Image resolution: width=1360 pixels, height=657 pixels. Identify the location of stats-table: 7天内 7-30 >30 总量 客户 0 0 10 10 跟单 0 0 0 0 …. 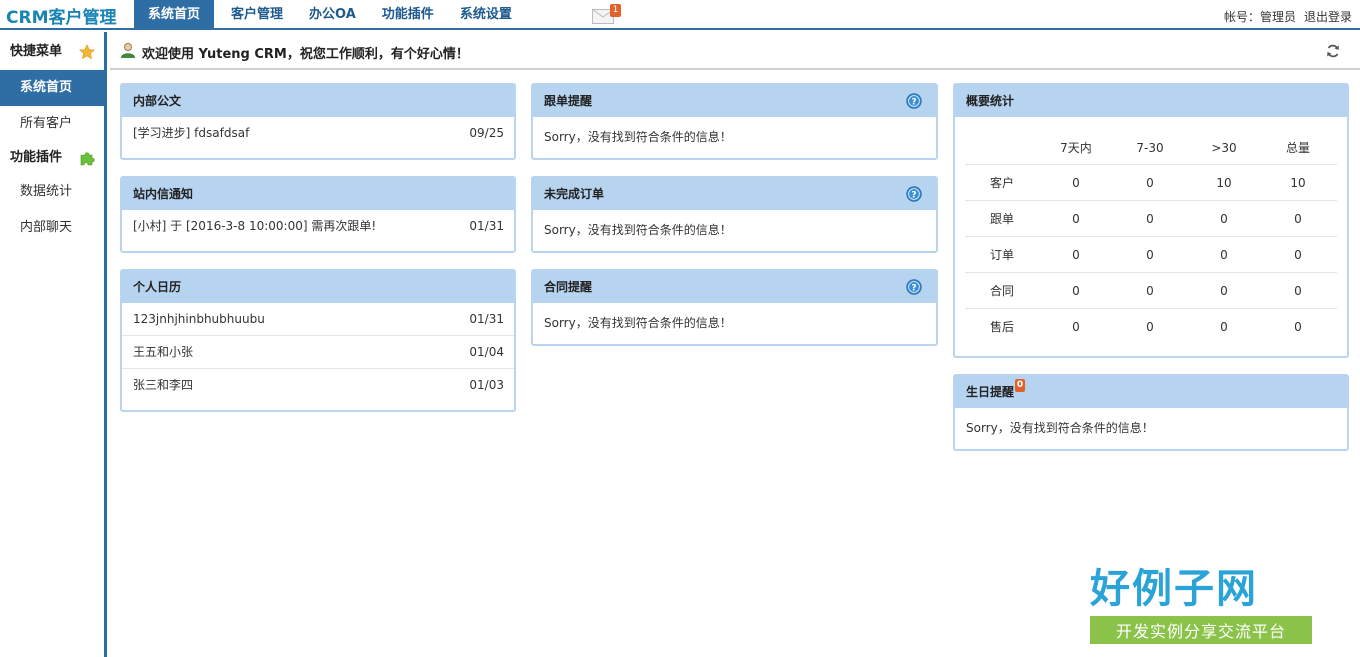
(1151, 238).